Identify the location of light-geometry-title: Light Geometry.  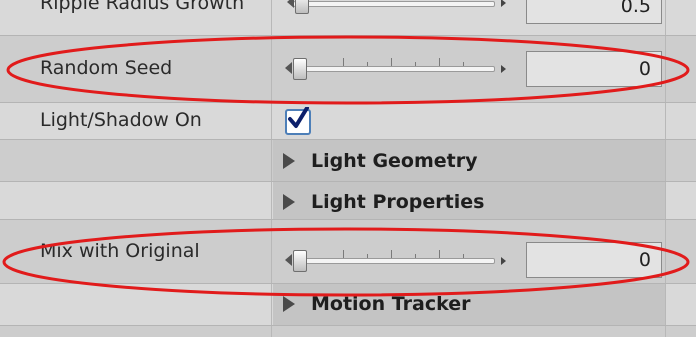
(394, 161).